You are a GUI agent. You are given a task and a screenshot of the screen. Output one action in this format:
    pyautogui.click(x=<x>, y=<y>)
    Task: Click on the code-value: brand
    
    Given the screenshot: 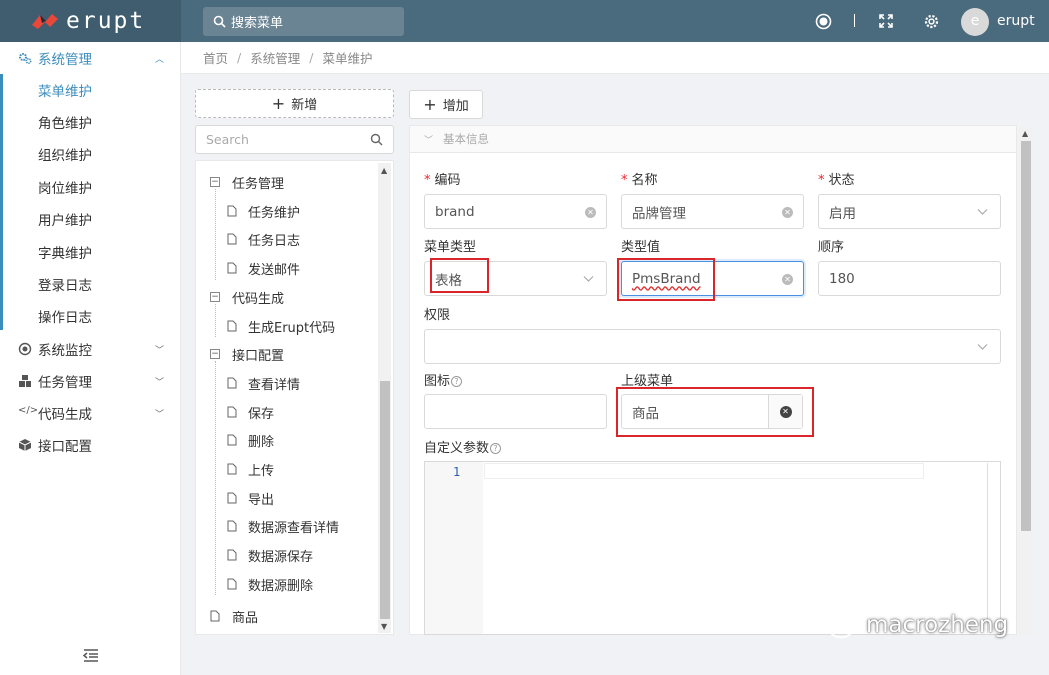 What is the action you would take?
    pyautogui.click(x=455, y=211)
    